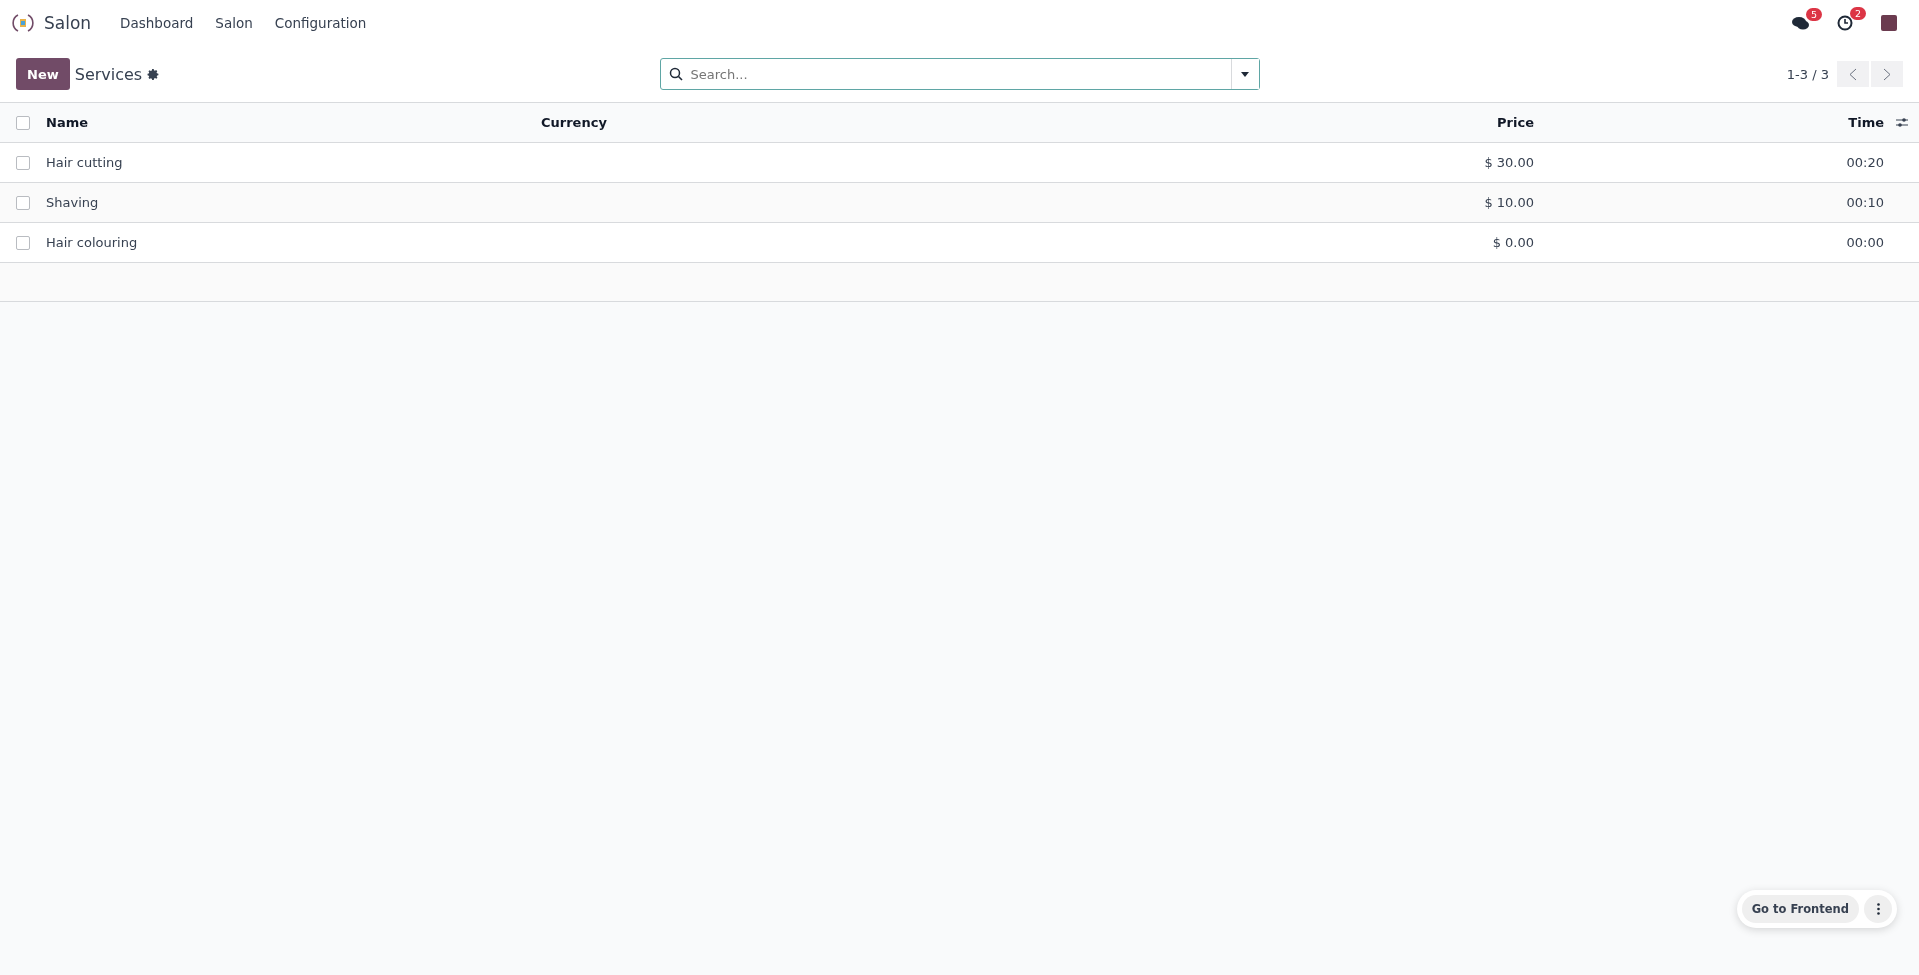 The height and width of the screenshot is (975, 1919). What do you see at coordinates (1857, 13) in the screenshot?
I see `activity-count-badge: 2` at bounding box center [1857, 13].